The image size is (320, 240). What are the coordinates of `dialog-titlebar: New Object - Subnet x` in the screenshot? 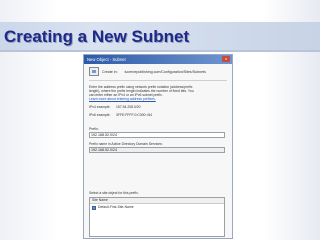 It's located at (158, 59).